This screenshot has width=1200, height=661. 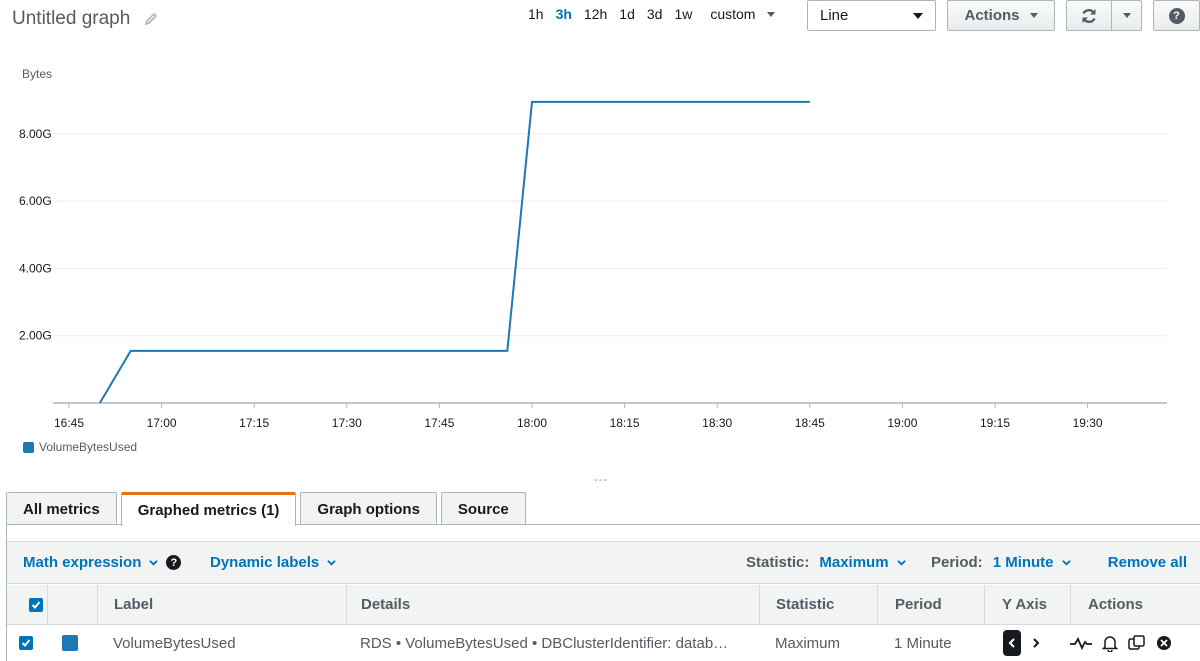 I want to click on x-tick-label: 18:15, so click(x=625, y=423).